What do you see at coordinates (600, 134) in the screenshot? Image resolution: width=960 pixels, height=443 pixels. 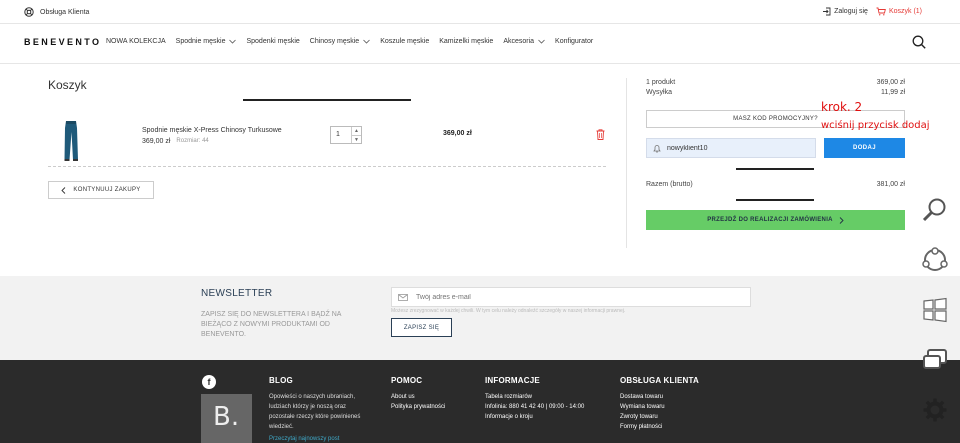 I see `trash-icon` at bounding box center [600, 134].